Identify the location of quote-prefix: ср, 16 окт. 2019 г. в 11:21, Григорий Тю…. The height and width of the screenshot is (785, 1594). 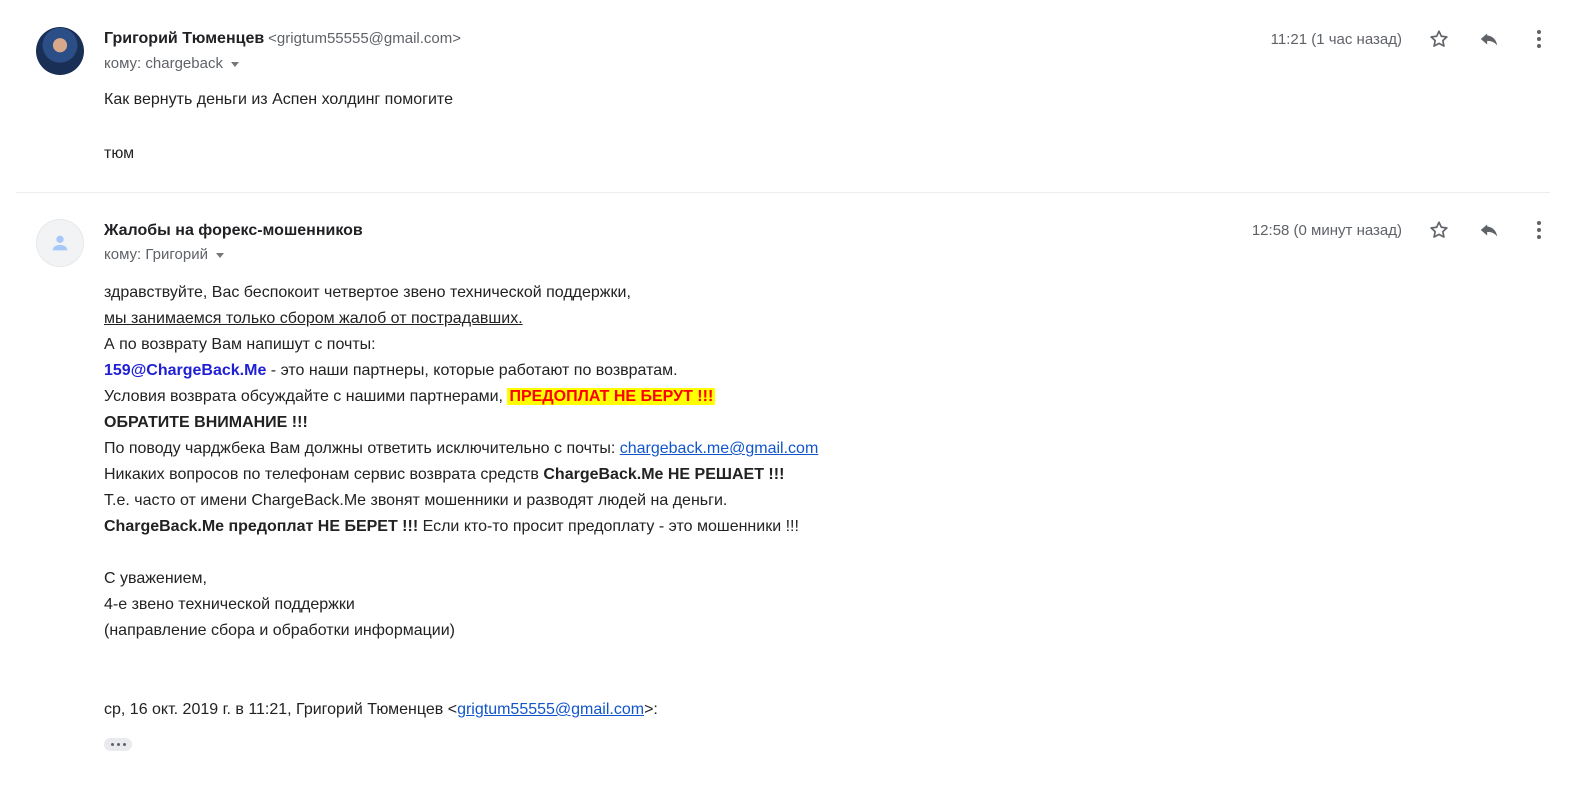
(281, 709).